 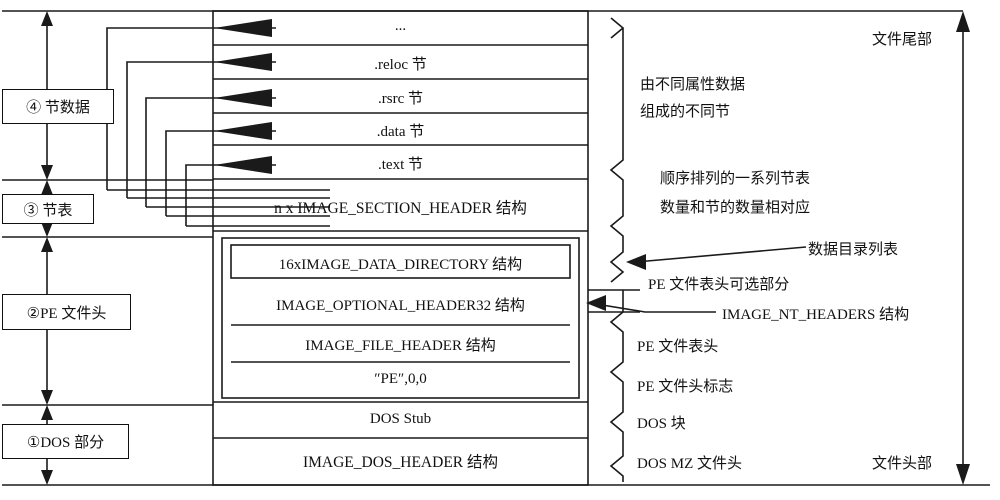 I want to click on left-box-dos-part: ①DOS 部分, so click(x=65, y=441).